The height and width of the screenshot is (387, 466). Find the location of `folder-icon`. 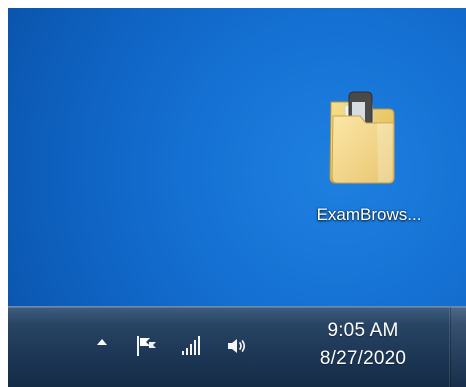

folder-icon is located at coordinates (362, 137).